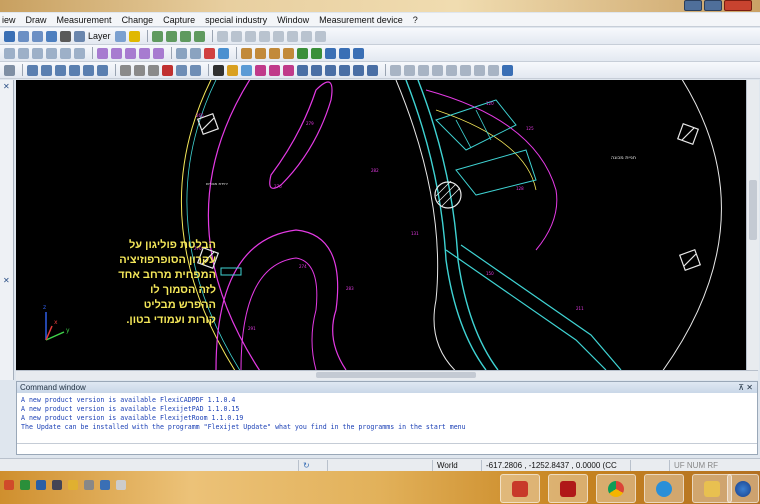 This screenshot has height=504, width=760. Describe the element at coordinates (693, 5) in the screenshot. I see `minimize-button` at that location.